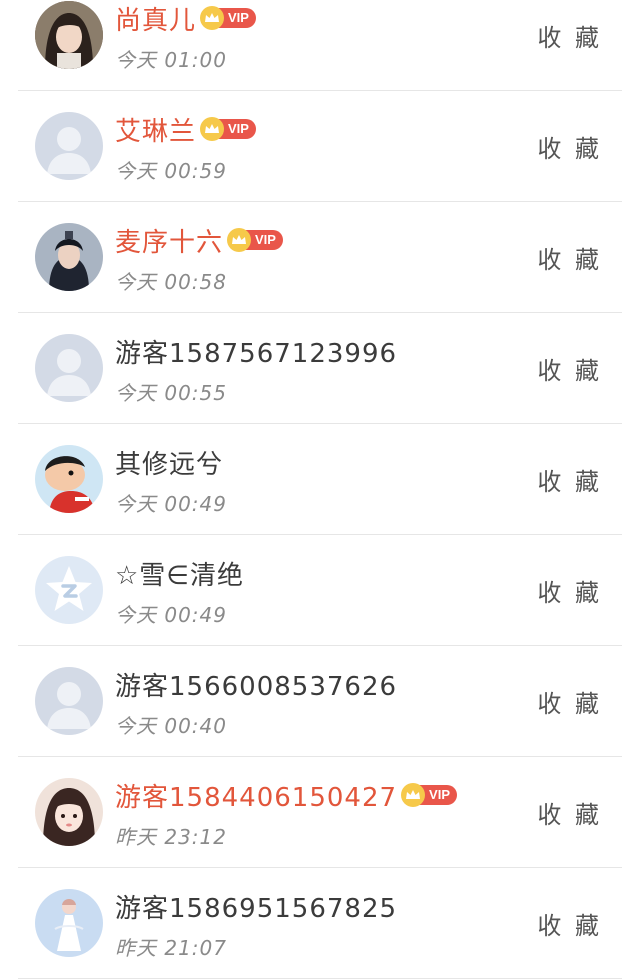 The width and height of the screenshot is (640, 979). Describe the element at coordinates (171, 282) in the screenshot. I see `visit-time: 今天 00:58` at that location.